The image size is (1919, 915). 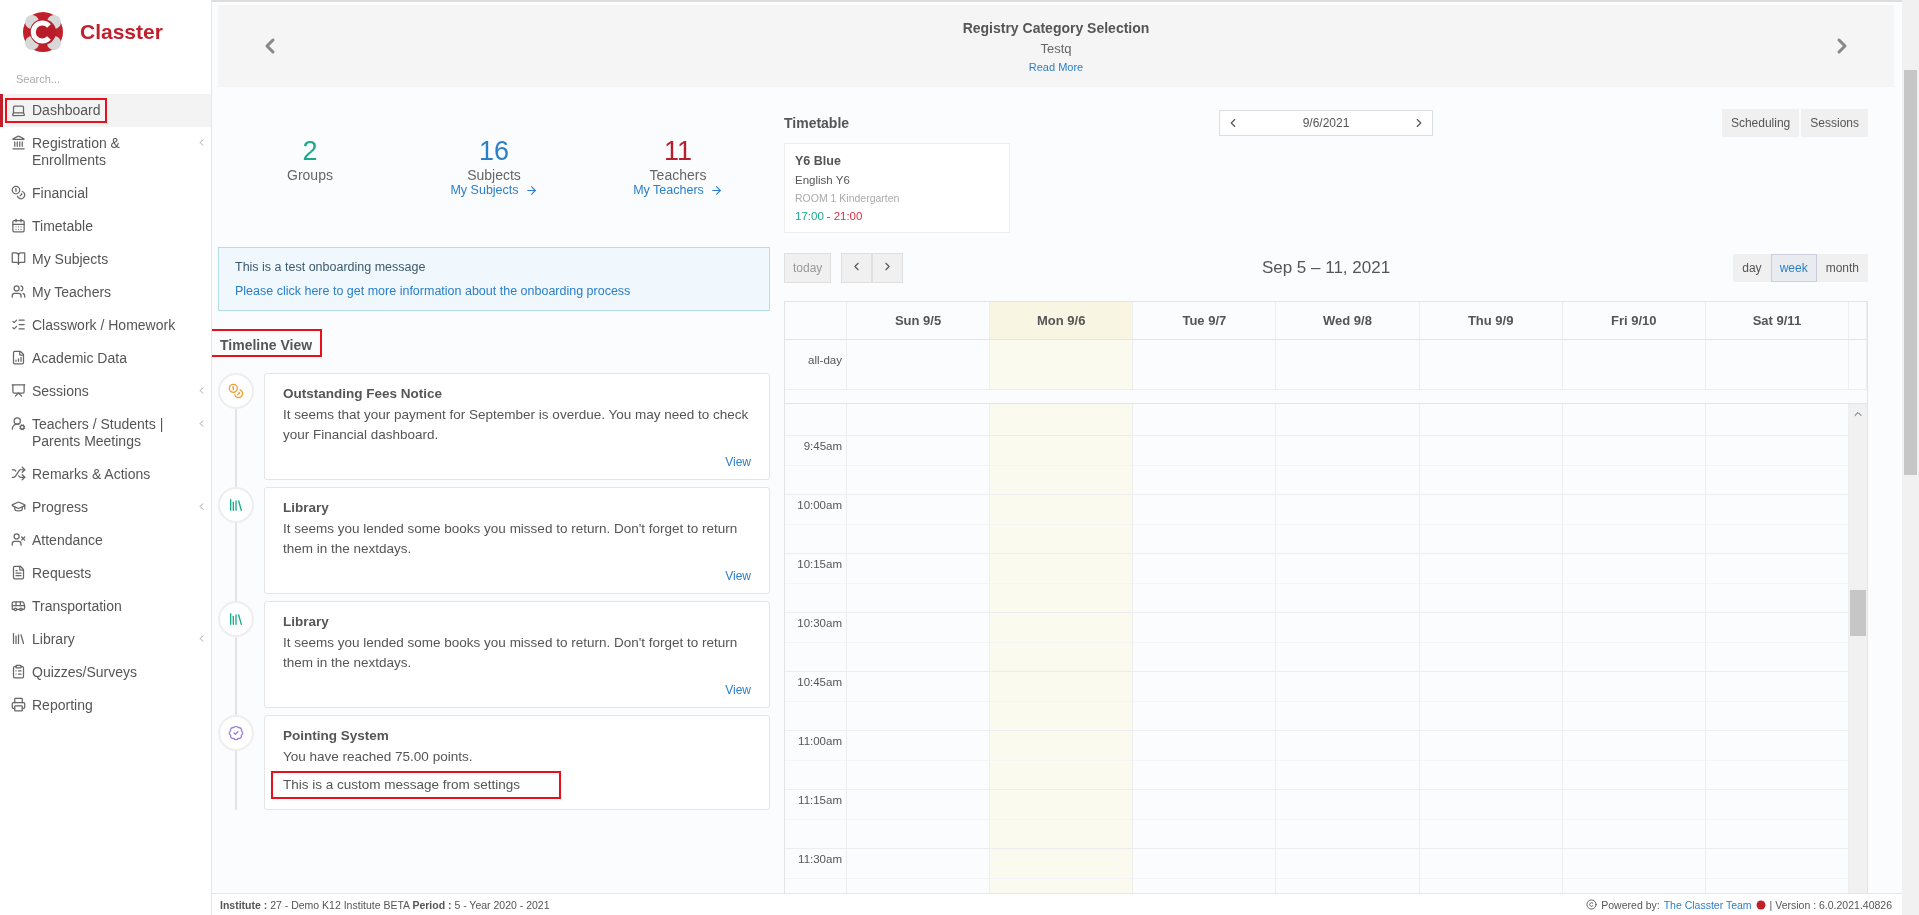 I want to click on day-header: Tue 9/7, so click(x=1205, y=321).